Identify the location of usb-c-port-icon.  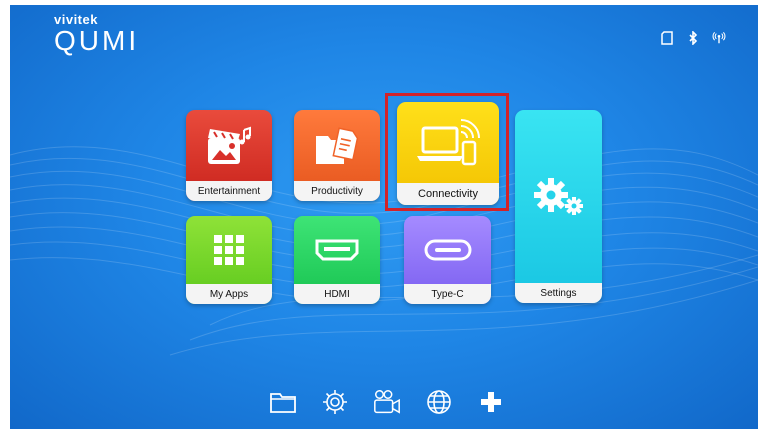
(447, 250).